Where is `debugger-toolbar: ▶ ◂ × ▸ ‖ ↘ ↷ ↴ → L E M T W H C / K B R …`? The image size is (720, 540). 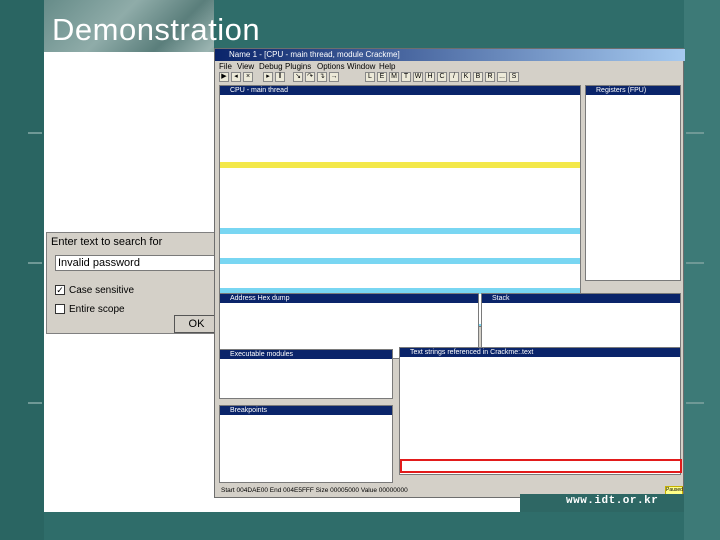 debugger-toolbar: ▶ ◂ × ▸ ‖ ↘ ↷ ↴ → L E M T W H C / K B R … is located at coordinates (450, 77).